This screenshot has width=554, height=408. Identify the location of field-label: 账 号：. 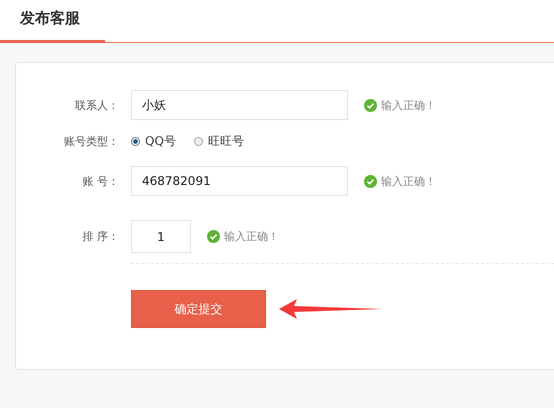
(100, 181).